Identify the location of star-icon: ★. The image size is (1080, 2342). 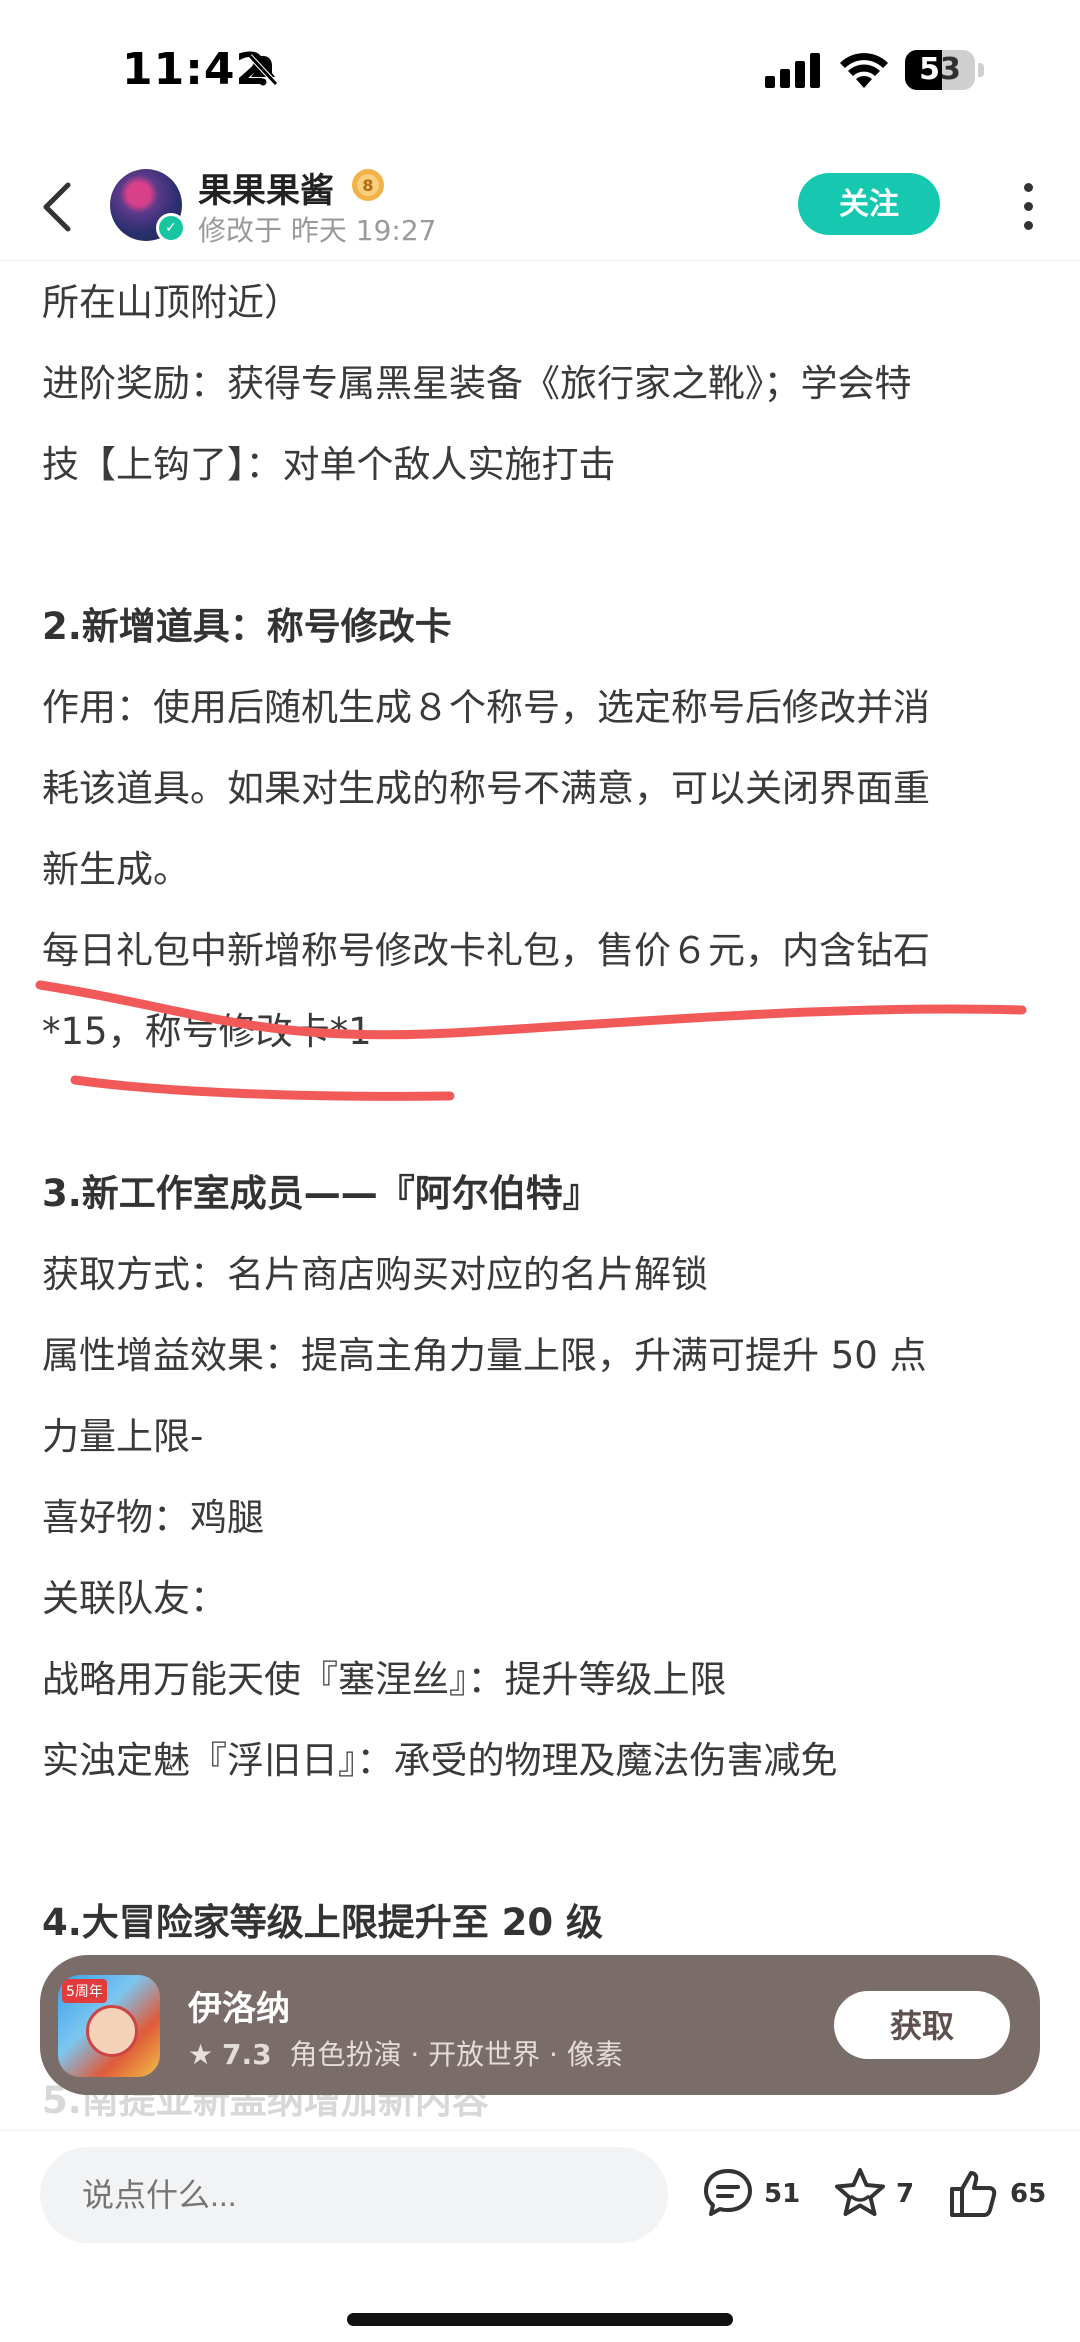
(201, 2054).